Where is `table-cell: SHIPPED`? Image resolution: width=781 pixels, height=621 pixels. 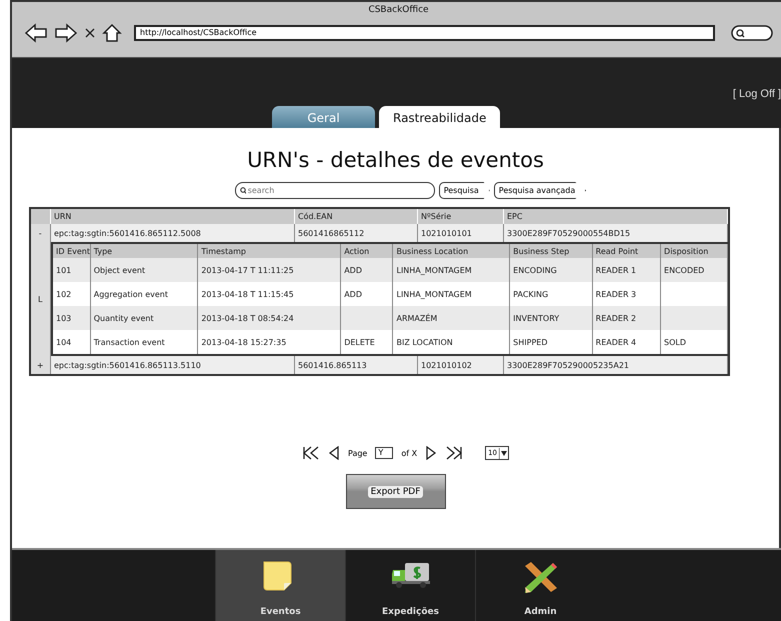
table-cell: SHIPPED is located at coordinates (551, 342).